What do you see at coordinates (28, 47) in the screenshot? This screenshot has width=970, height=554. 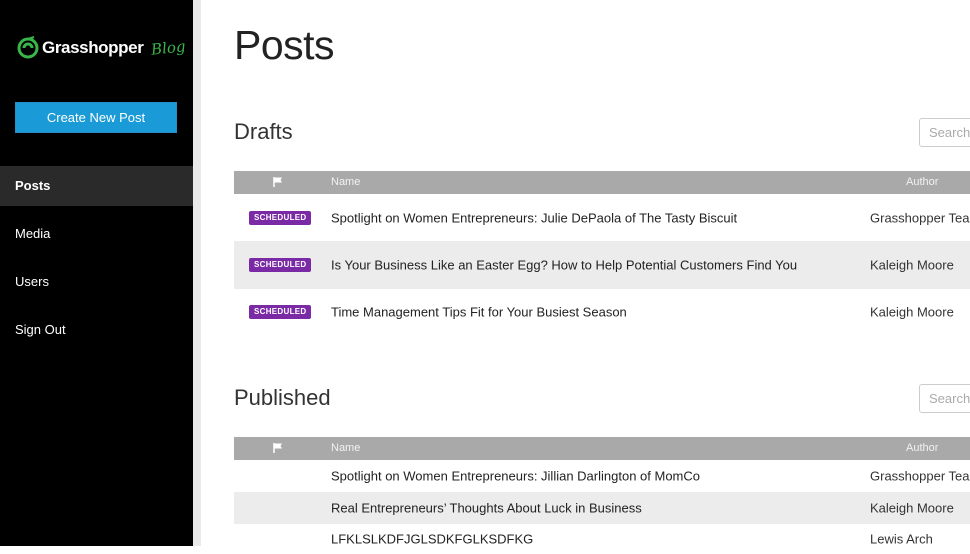 I see `grasshopper-logo-icon` at bounding box center [28, 47].